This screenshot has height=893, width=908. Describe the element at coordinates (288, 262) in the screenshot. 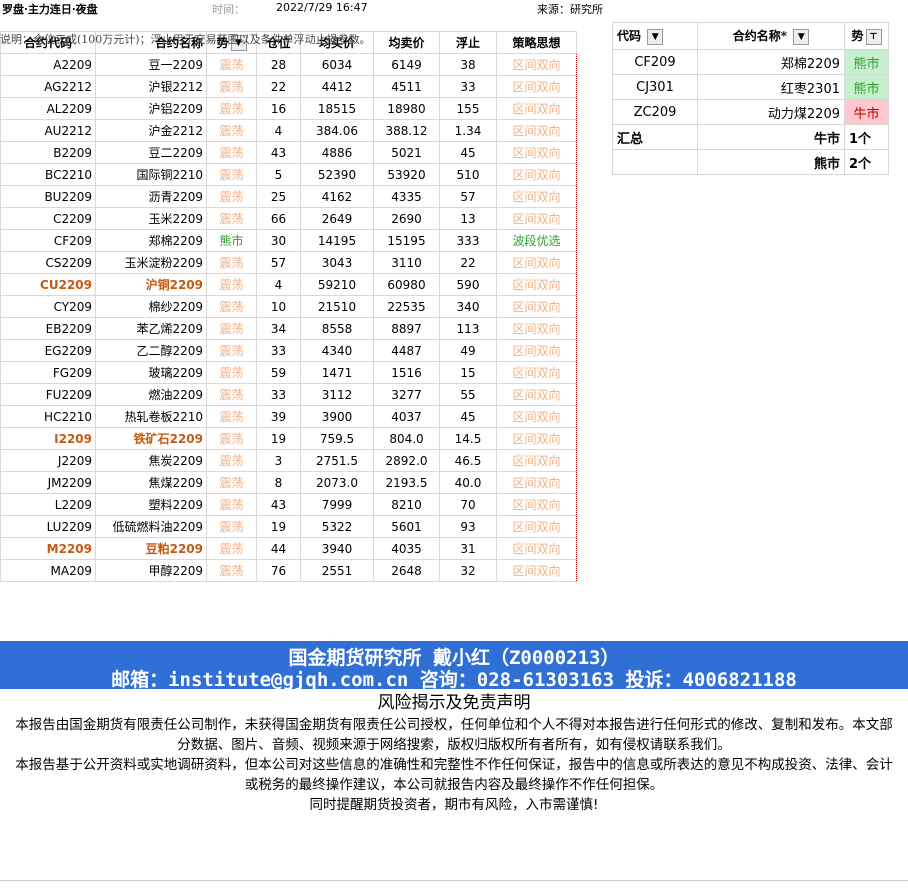

I see `table-row: CS2209 玉米淀粉2209 震荡 57 3043 3110 22 区间双向` at that location.